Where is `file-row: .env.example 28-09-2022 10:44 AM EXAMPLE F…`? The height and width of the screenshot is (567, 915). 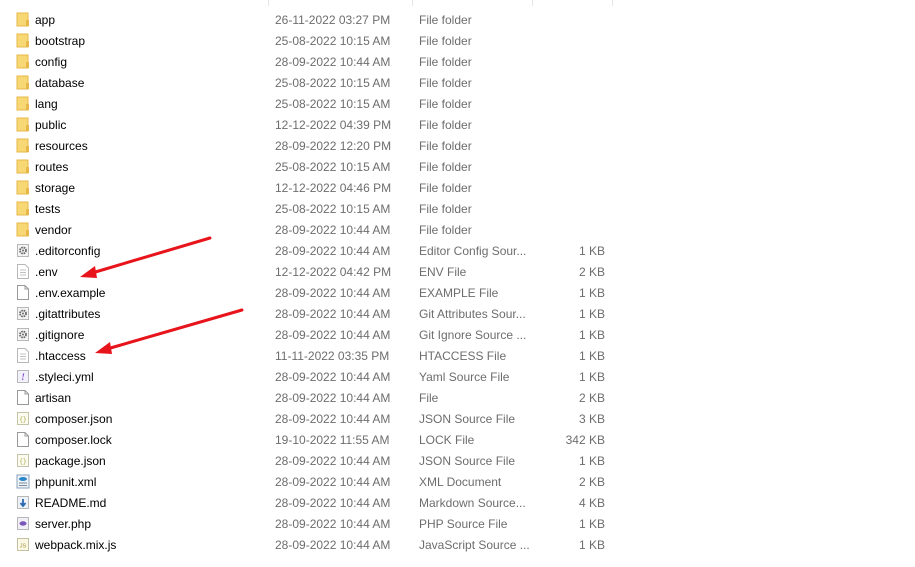
file-row: .env.example 28-09-2022 10:44 AM EXAMPLE F… is located at coordinates (306, 292).